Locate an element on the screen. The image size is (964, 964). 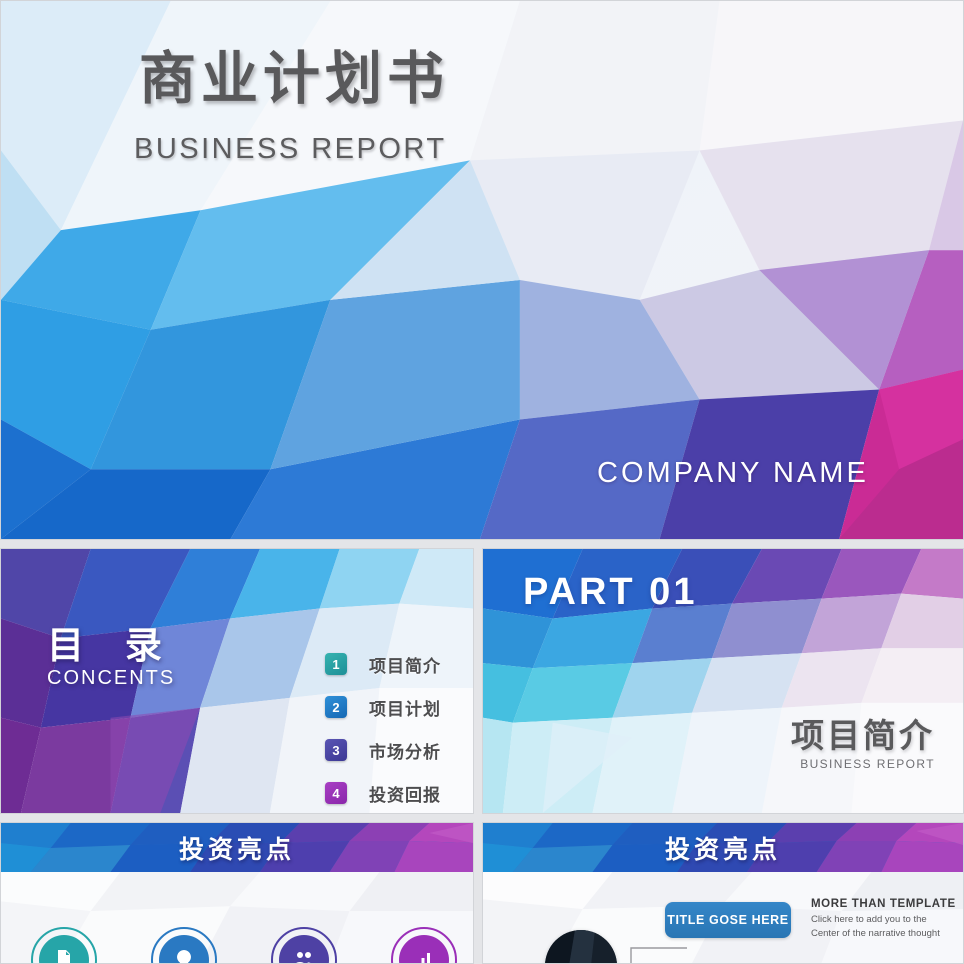
list-item: 1 项目简介 is located at coordinates (383, 664).